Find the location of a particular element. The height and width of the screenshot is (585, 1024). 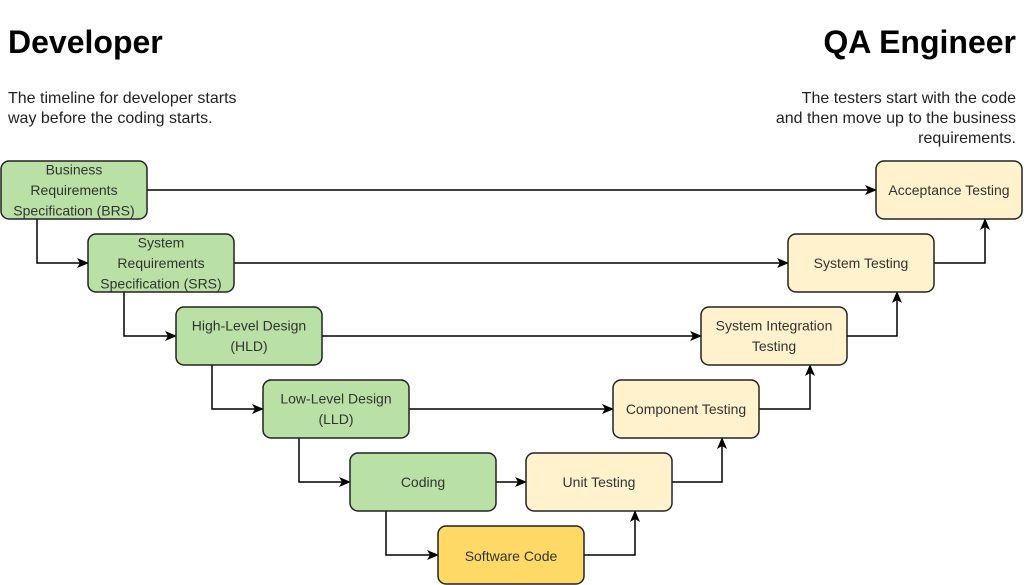

node-label: (HLD) is located at coordinates (248, 346).